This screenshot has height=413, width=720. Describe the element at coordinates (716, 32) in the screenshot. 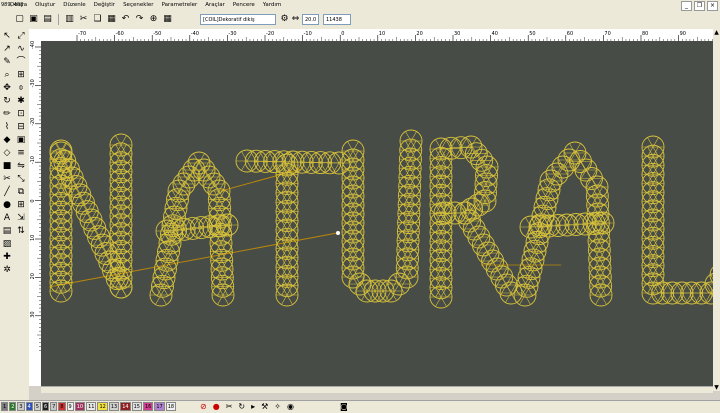

I see `scroll-up-icon: ▲` at that location.